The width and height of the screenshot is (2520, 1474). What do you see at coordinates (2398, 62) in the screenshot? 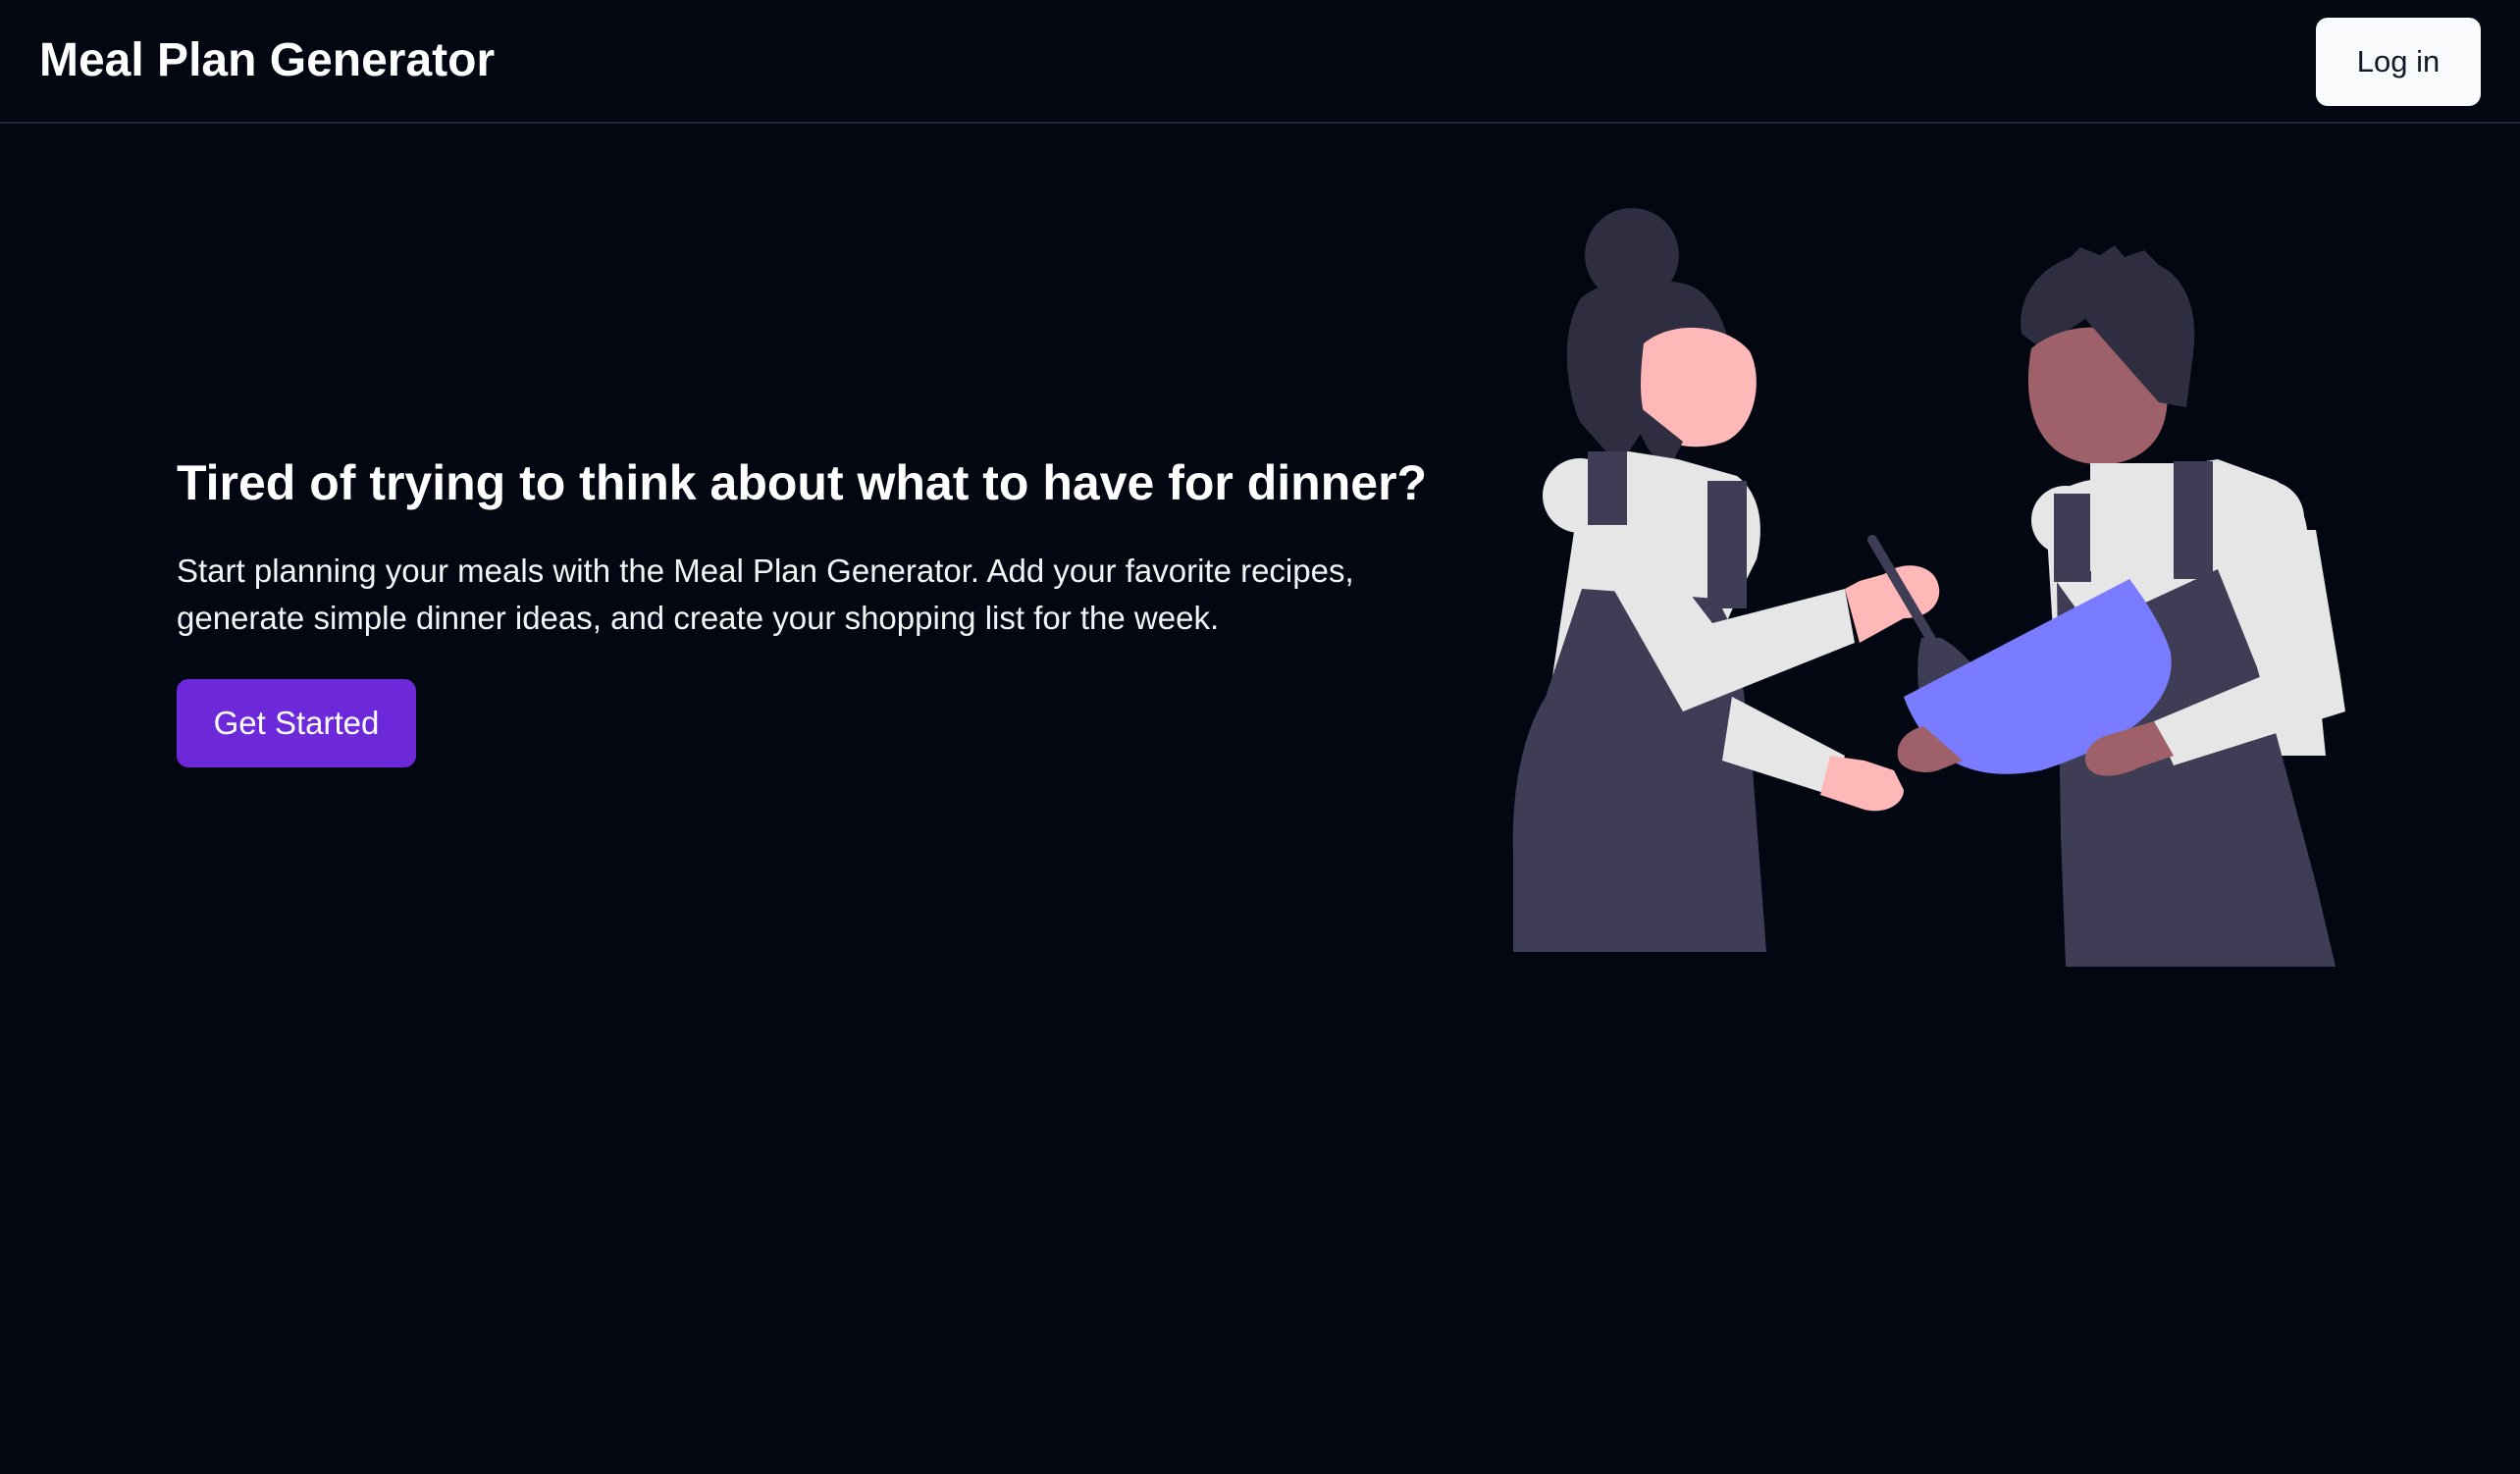
I see `login-button: Log in` at bounding box center [2398, 62].